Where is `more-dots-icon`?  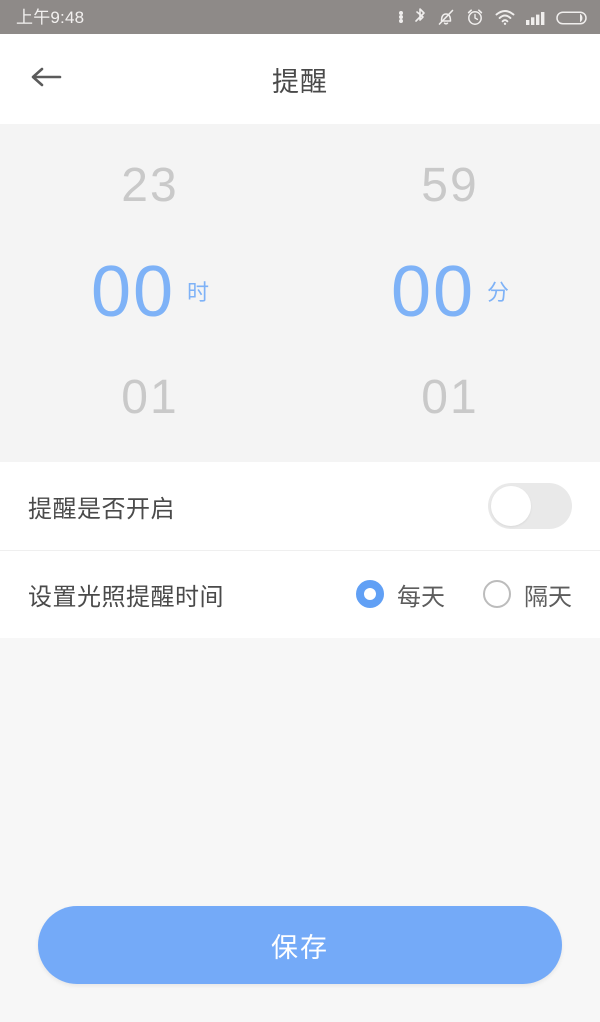 more-dots-icon is located at coordinates (401, 17).